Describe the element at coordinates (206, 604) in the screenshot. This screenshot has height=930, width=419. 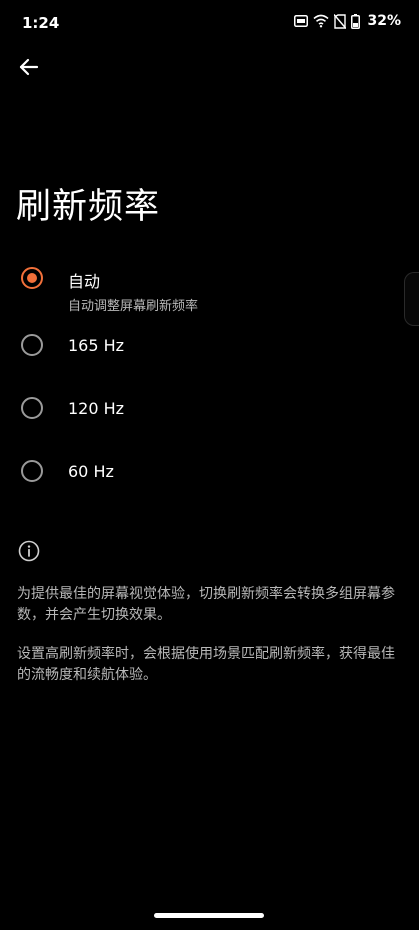
I see `info-paragraph: 为提供最佳的屏幕视觉体验，切换刷新频率会转换多组屏幕参数，并会产生切换效果。` at that location.